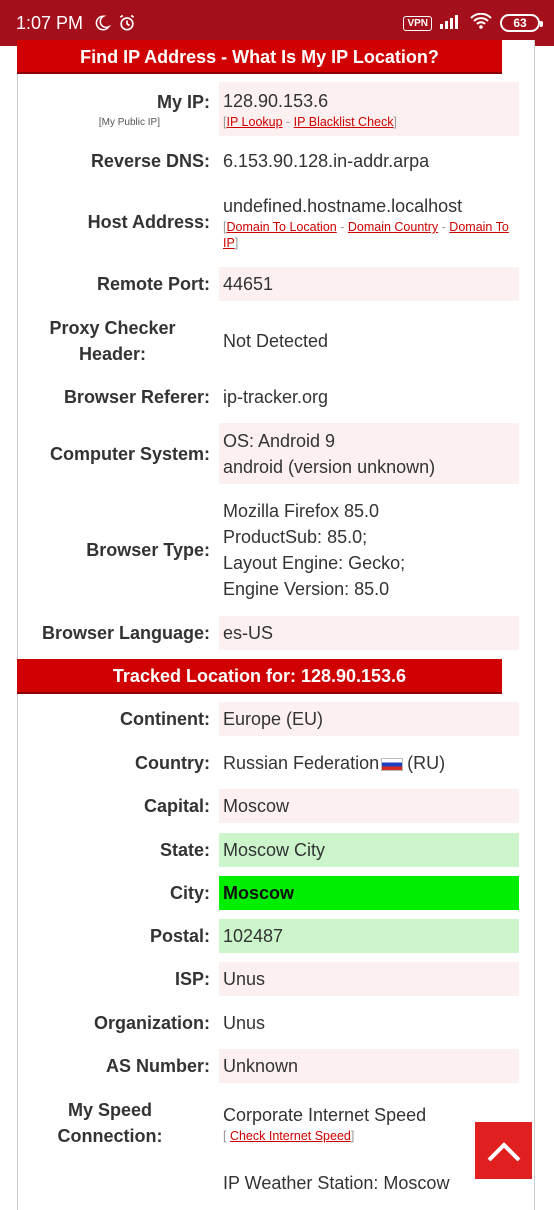  I want to click on label-state: State:, so click(184, 850).